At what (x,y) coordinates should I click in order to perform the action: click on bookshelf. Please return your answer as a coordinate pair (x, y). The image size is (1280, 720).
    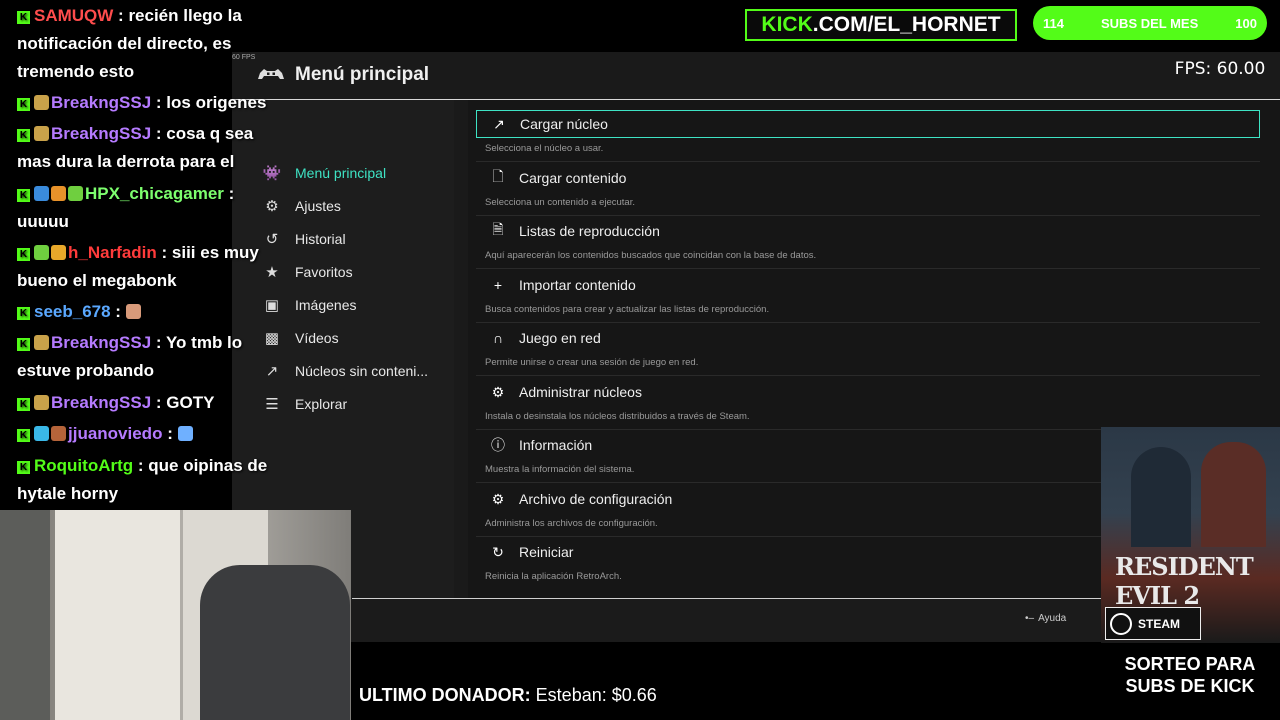
    Looking at the image, I should click on (117, 615).